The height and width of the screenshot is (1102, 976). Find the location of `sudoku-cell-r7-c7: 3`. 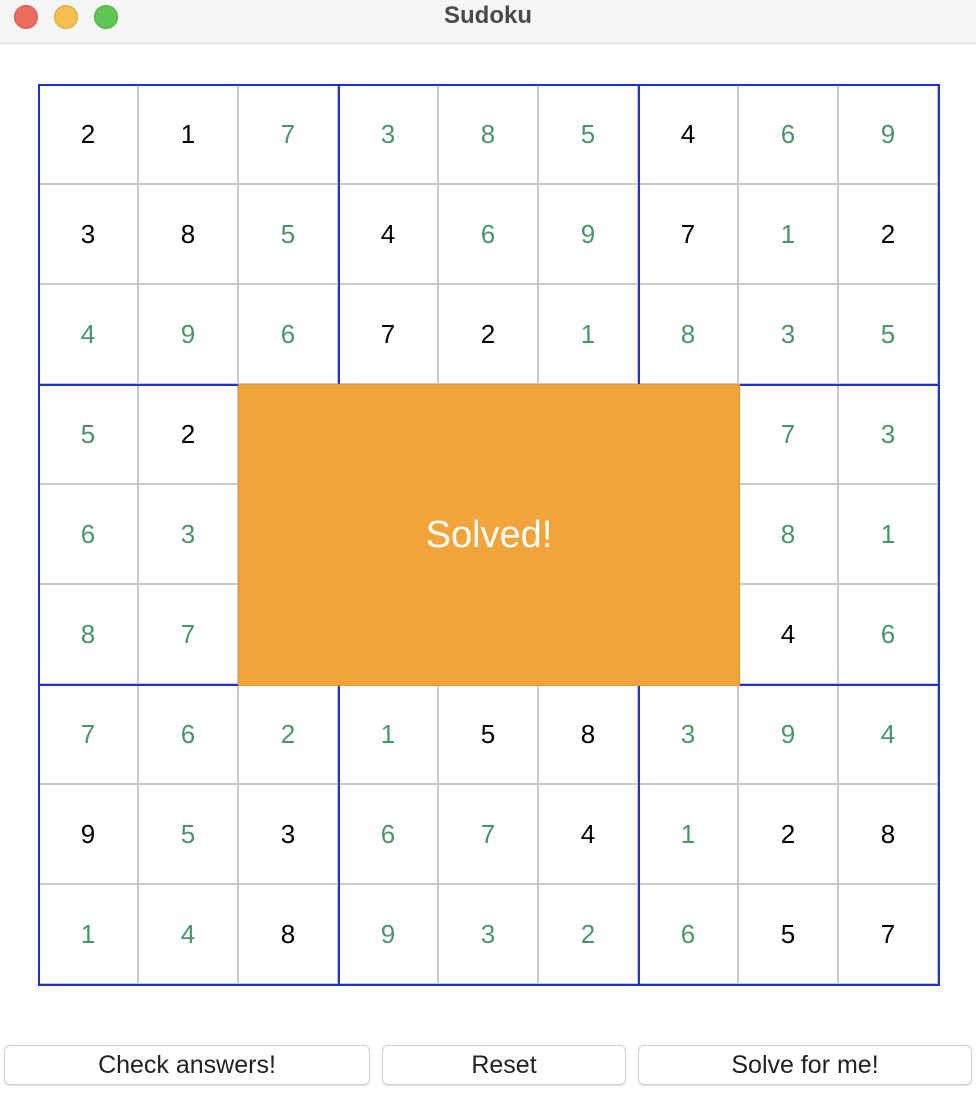

sudoku-cell-r7-c7: 3 is located at coordinates (688, 734).